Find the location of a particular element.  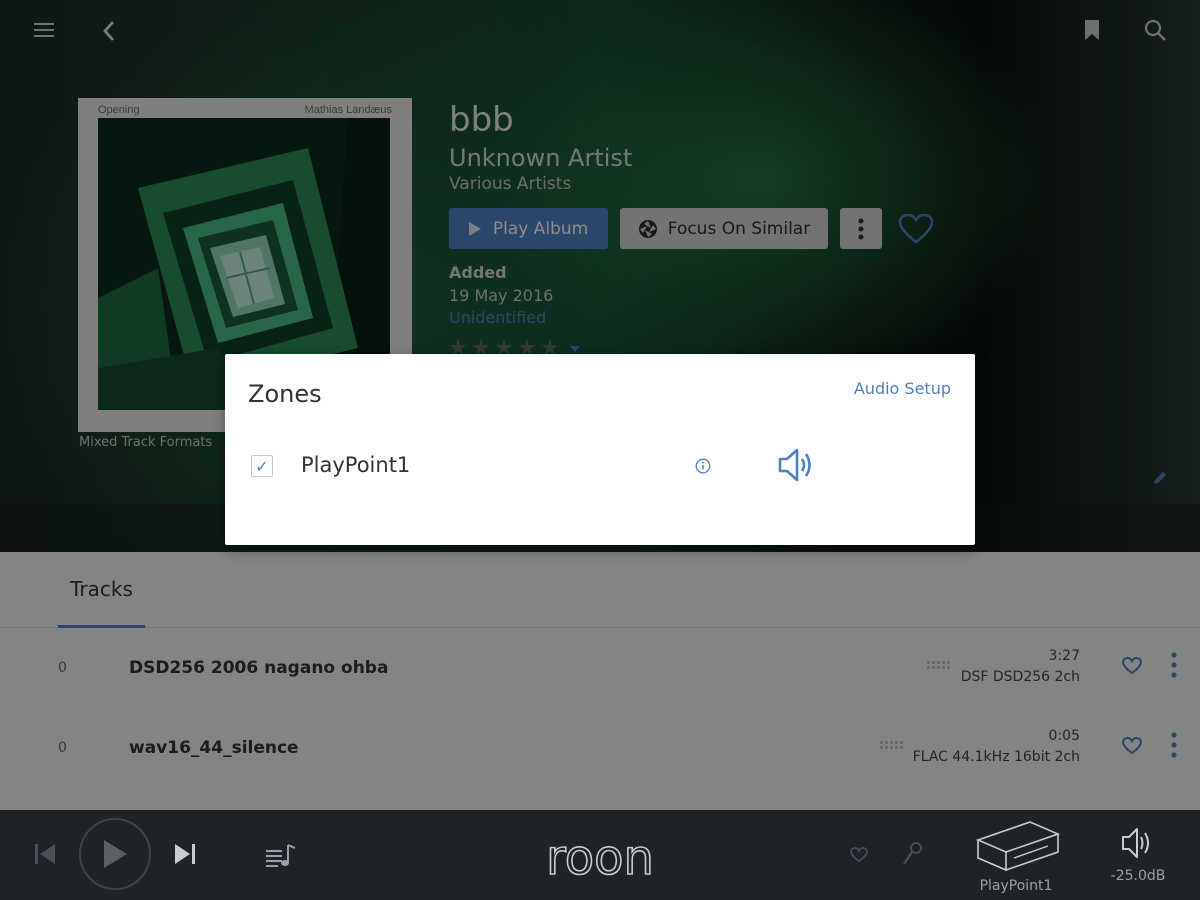

skip-previous-icon is located at coordinates (45, 854).